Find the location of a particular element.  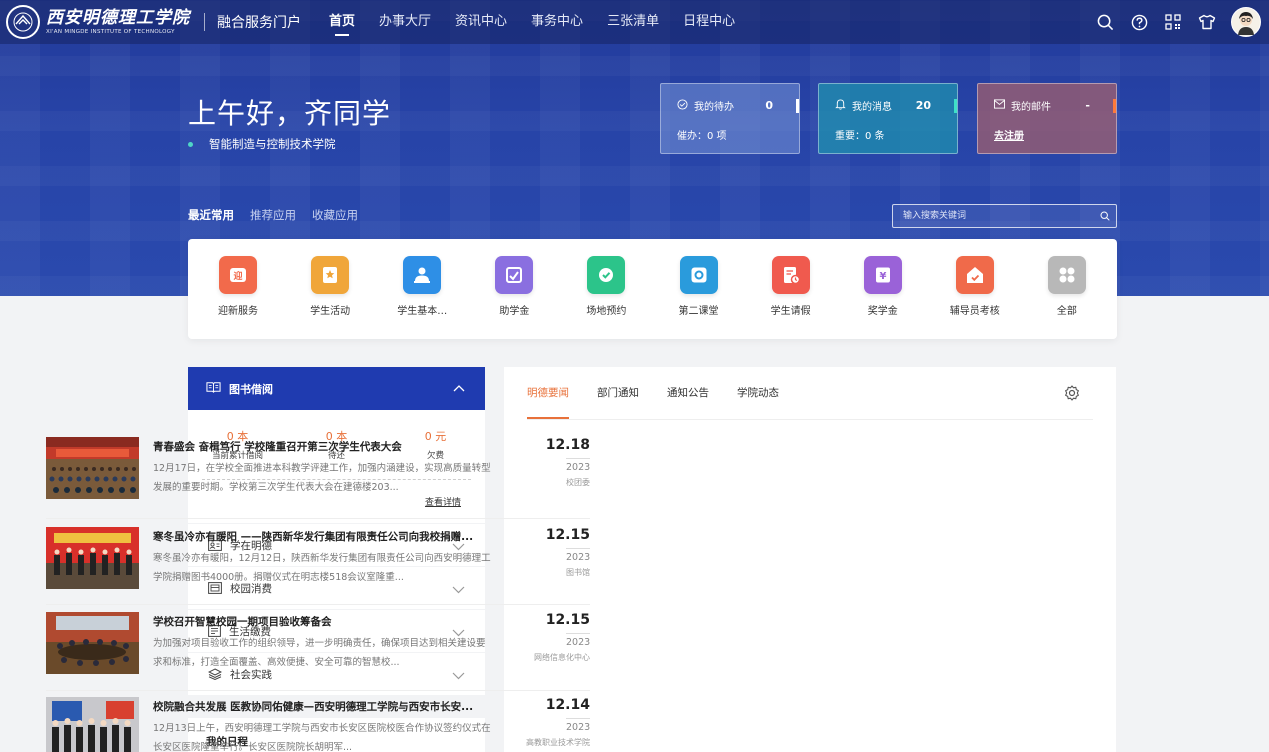

user-avatar is located at coordinates (1246, 22).